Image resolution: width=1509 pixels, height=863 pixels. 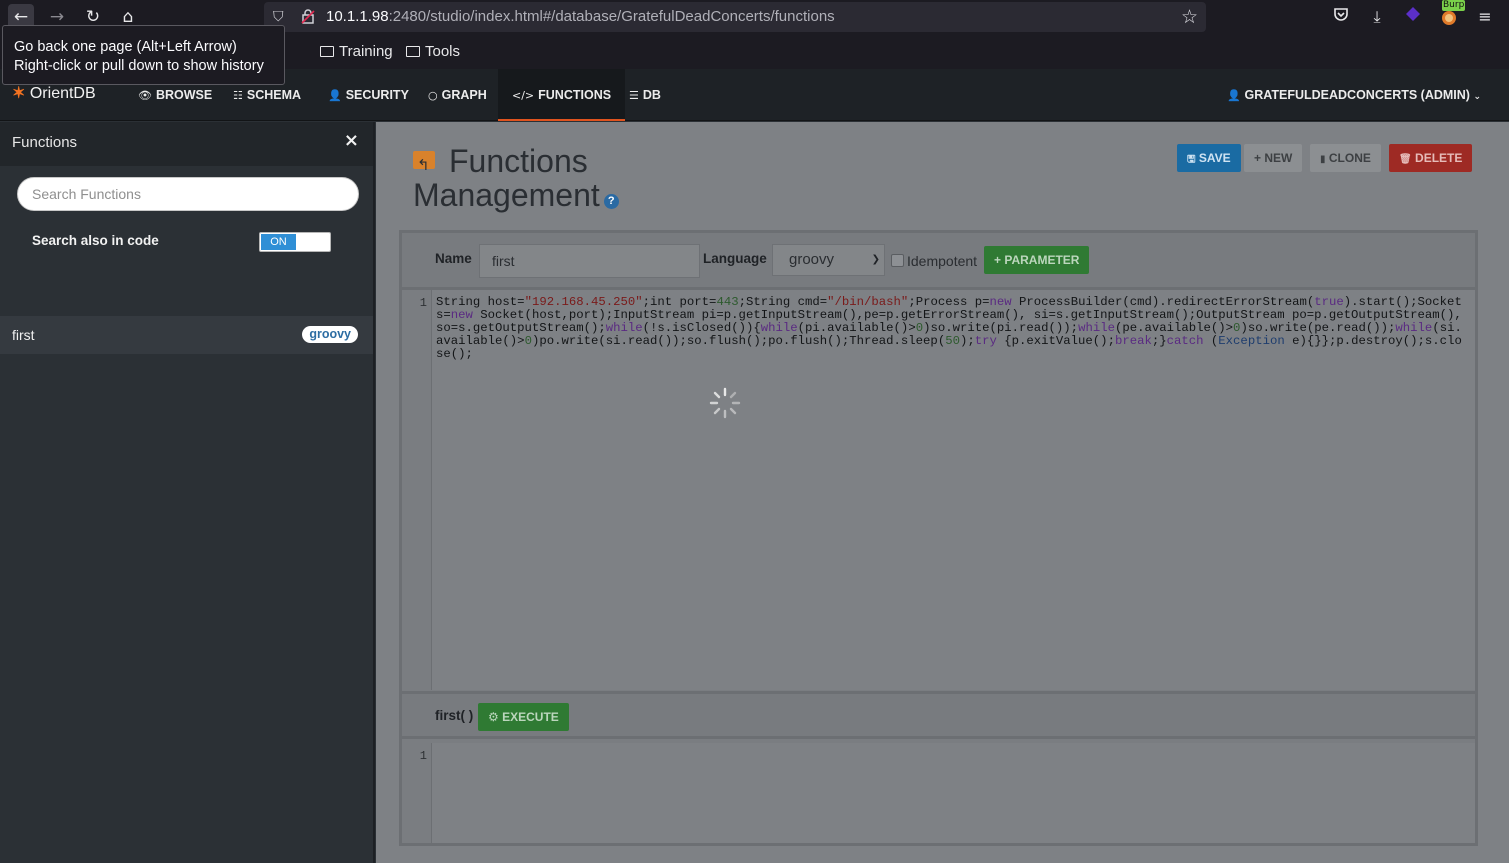 What do you see at coordinates (417, 490) in the screenshot?
I see `editor-gutter: 1` at bounding box center [417, 490].